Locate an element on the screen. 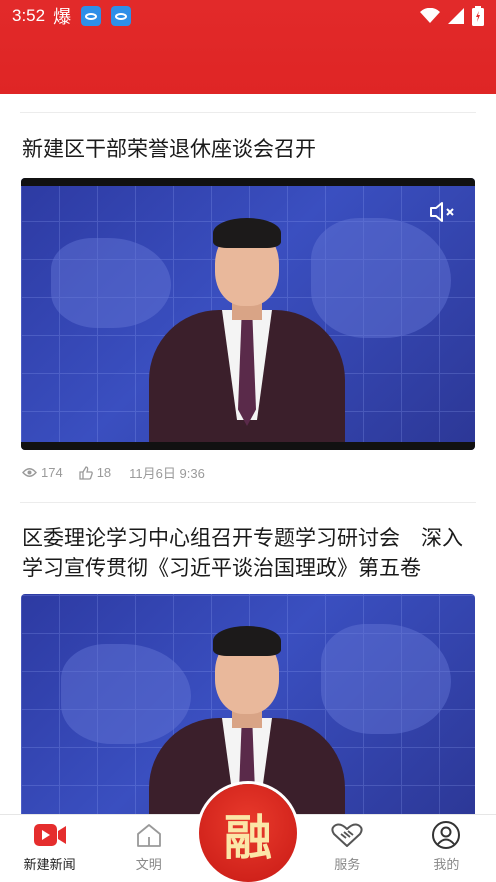 This screenshot has height=882, width=496. publish-date: 11月6日 9:36 is located at coordinates (167, 473).